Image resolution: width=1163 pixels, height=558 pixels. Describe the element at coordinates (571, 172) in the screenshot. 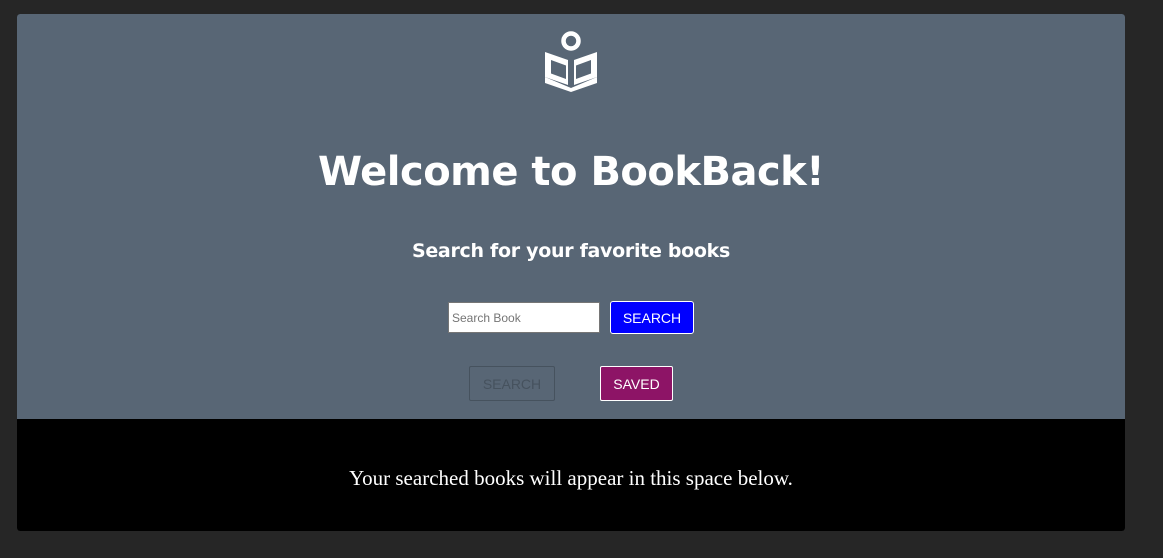

I see `page-title: Welcome to BookBack!` at that location.